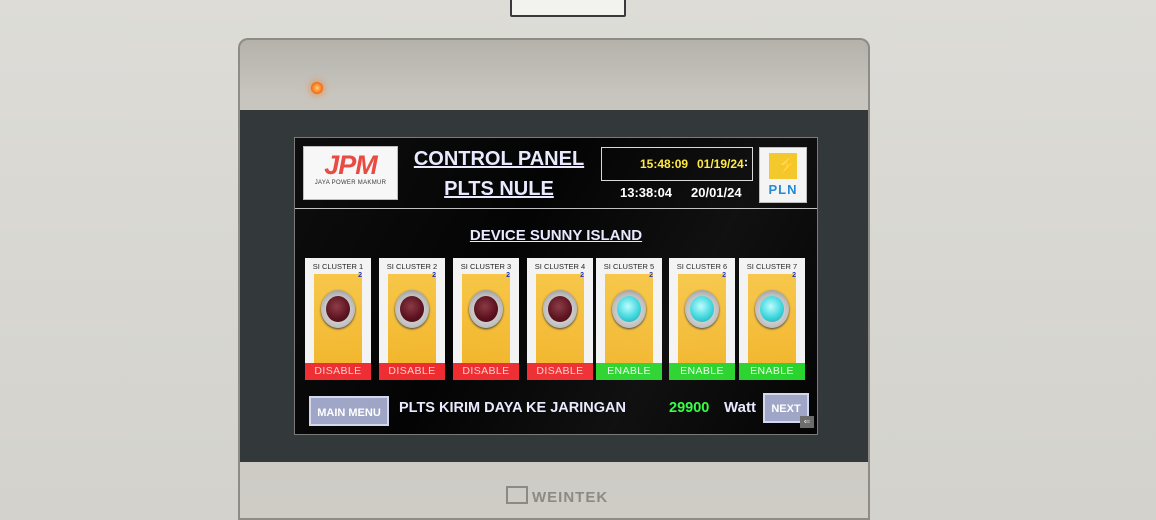 The image size is (1156, 520). I want to click on pln-logo: ⚡ PLN, so click(783, 175).